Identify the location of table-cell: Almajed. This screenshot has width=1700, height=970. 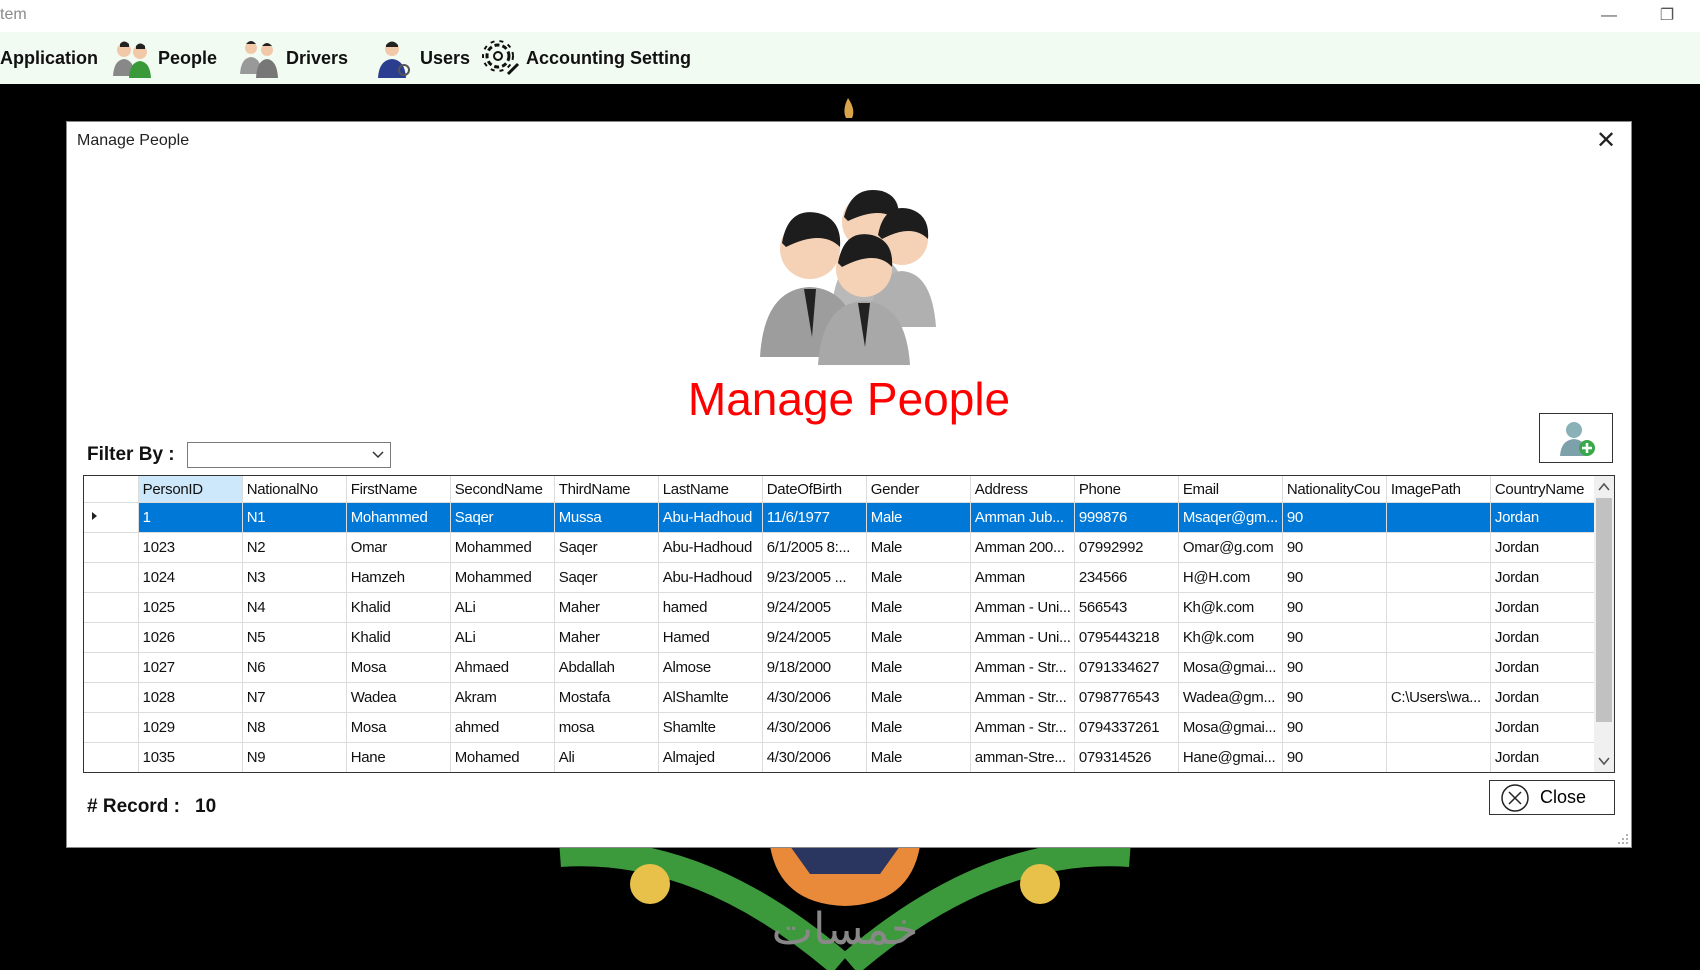
(710, 757).